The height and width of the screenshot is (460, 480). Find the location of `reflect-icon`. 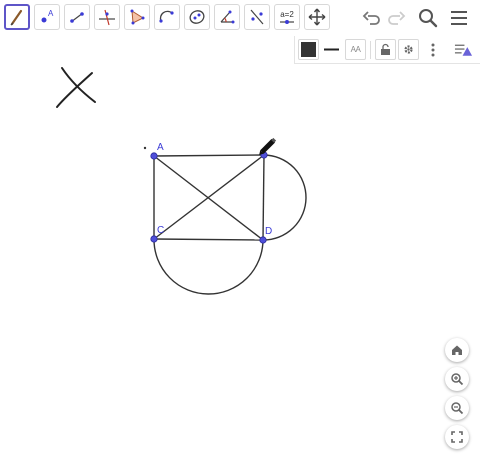

reflect-icon is located at coordinates (257, 17).